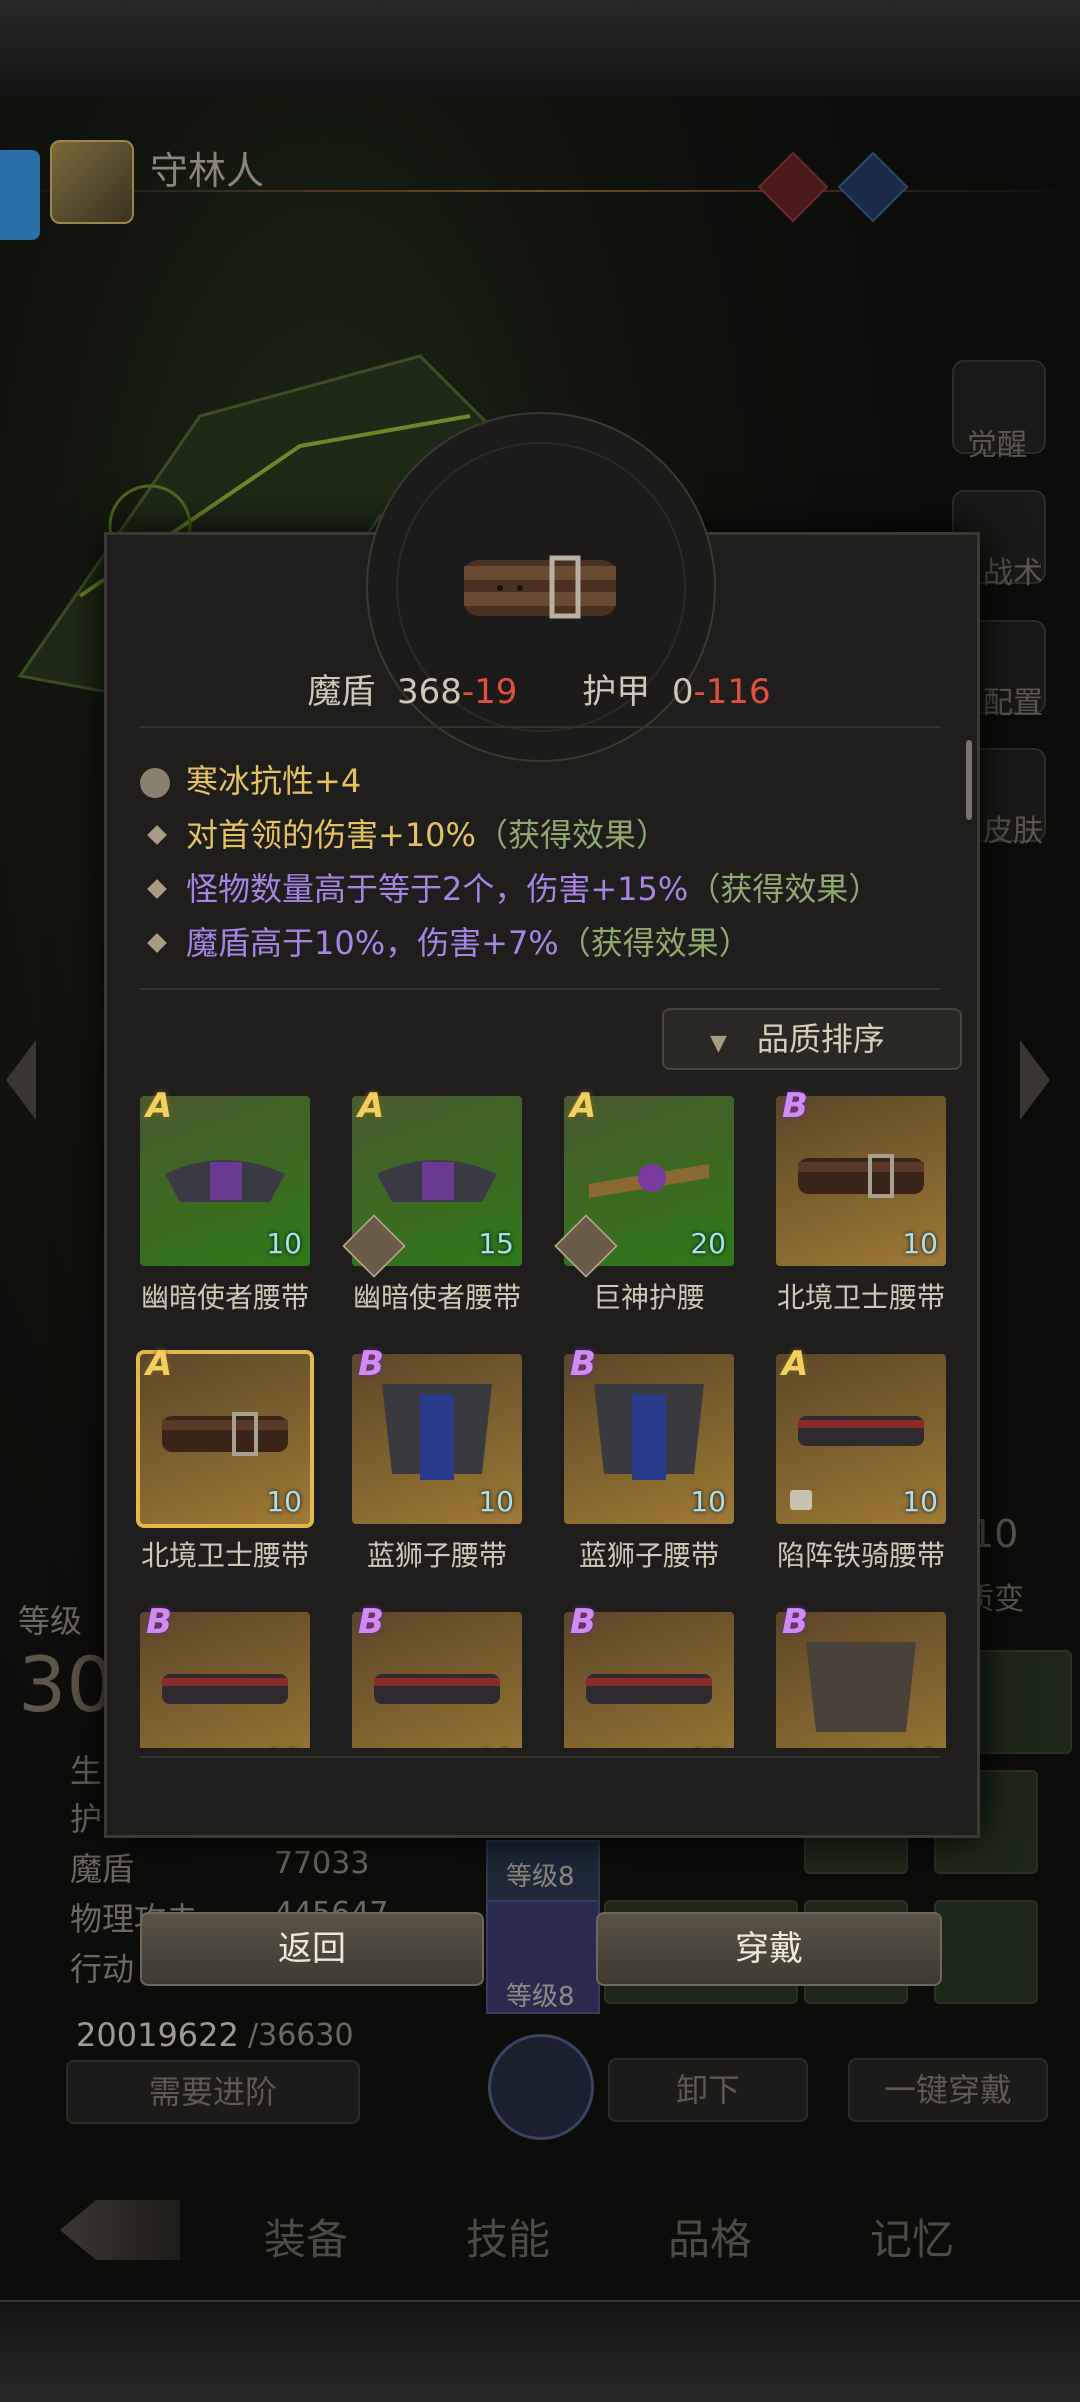 The width and height of the screenshot is (1080, 2402). I want to click on stat-shield-delta: -19, so click(489, 692).